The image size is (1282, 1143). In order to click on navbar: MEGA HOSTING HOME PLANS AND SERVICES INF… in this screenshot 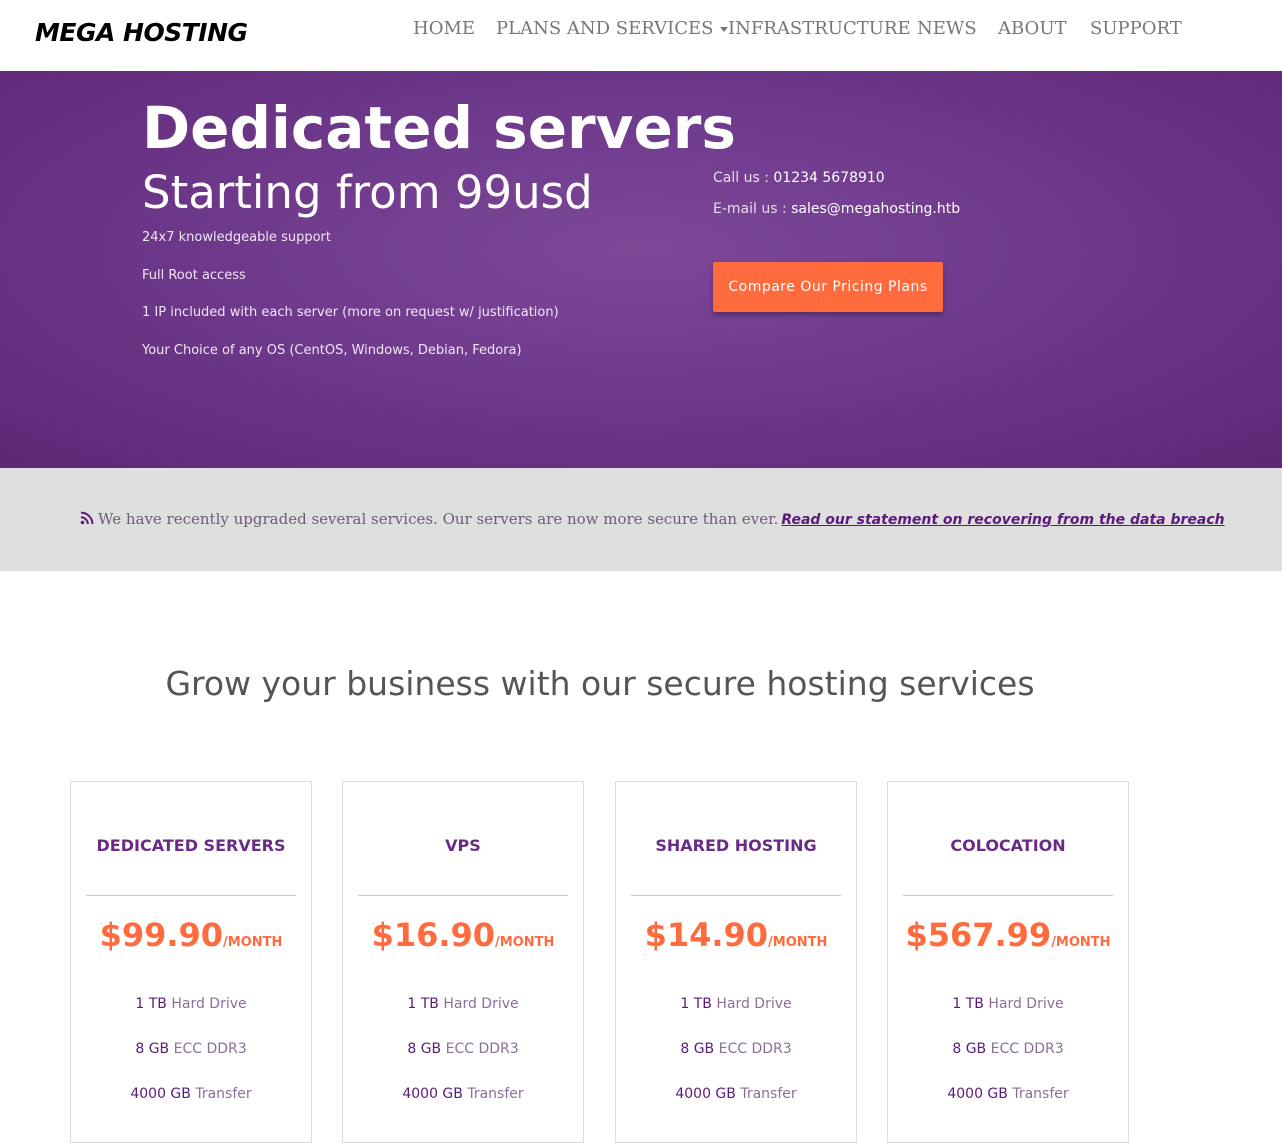, I will do `click(641, 36)`.